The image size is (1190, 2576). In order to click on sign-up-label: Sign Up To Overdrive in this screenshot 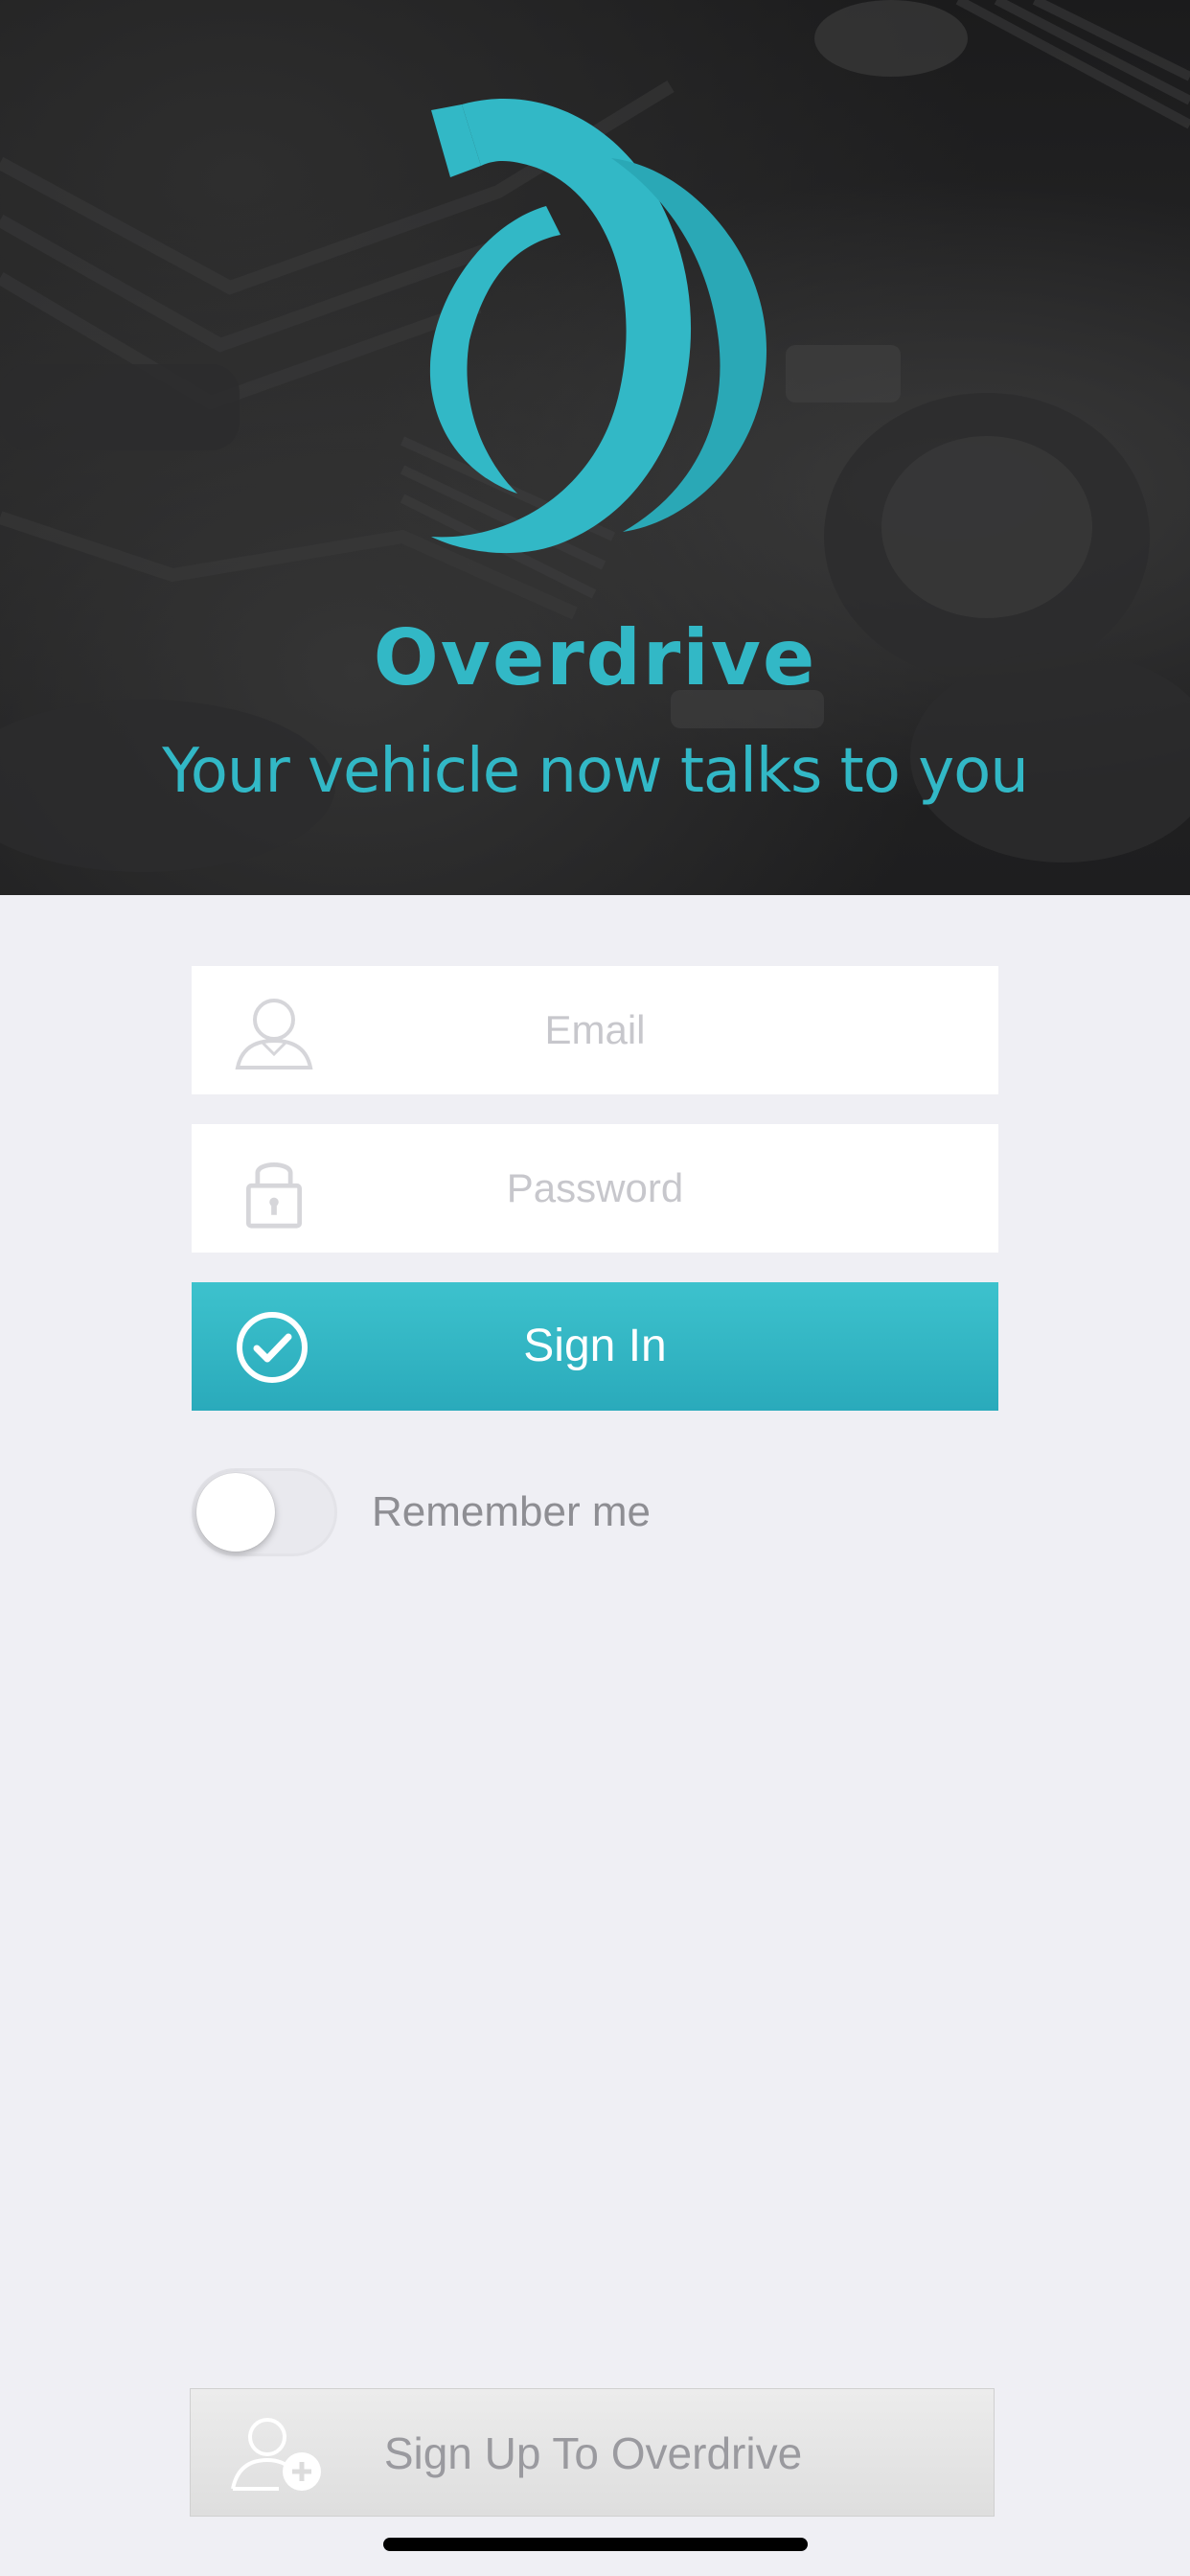, I will do `click(593, 2453)`.